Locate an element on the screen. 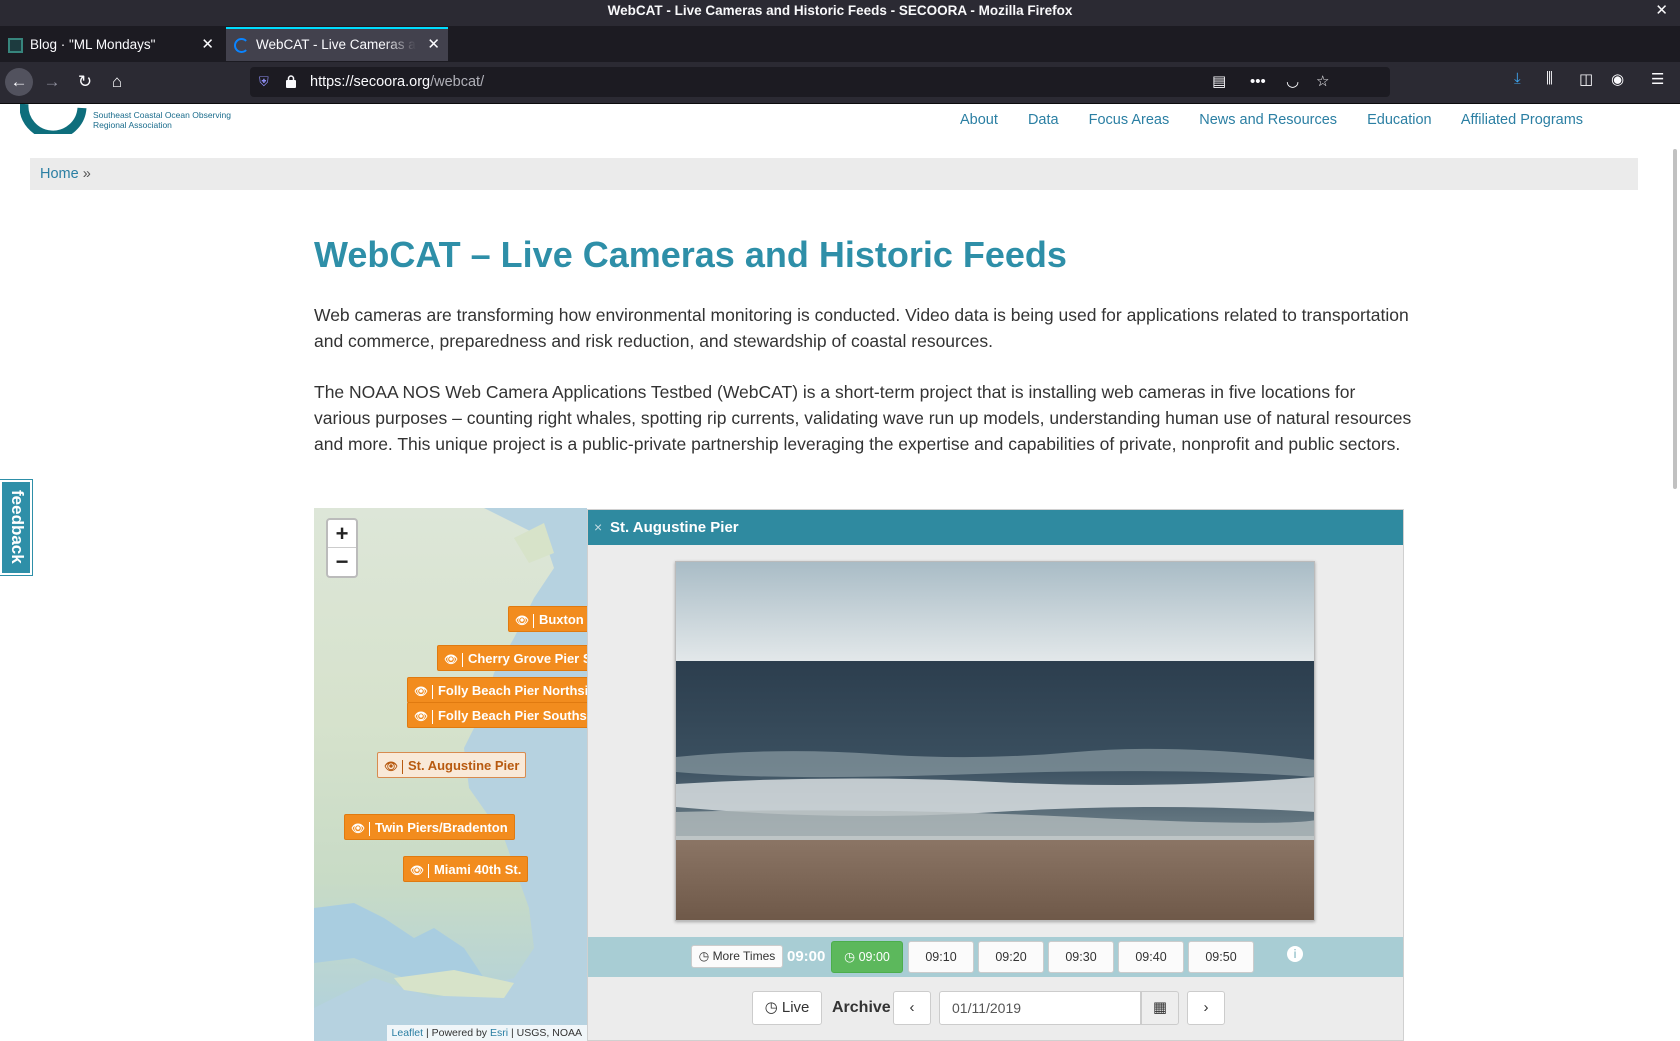  marker-label: Twin Piers/Bradenton is located at coordinates (441, 827).